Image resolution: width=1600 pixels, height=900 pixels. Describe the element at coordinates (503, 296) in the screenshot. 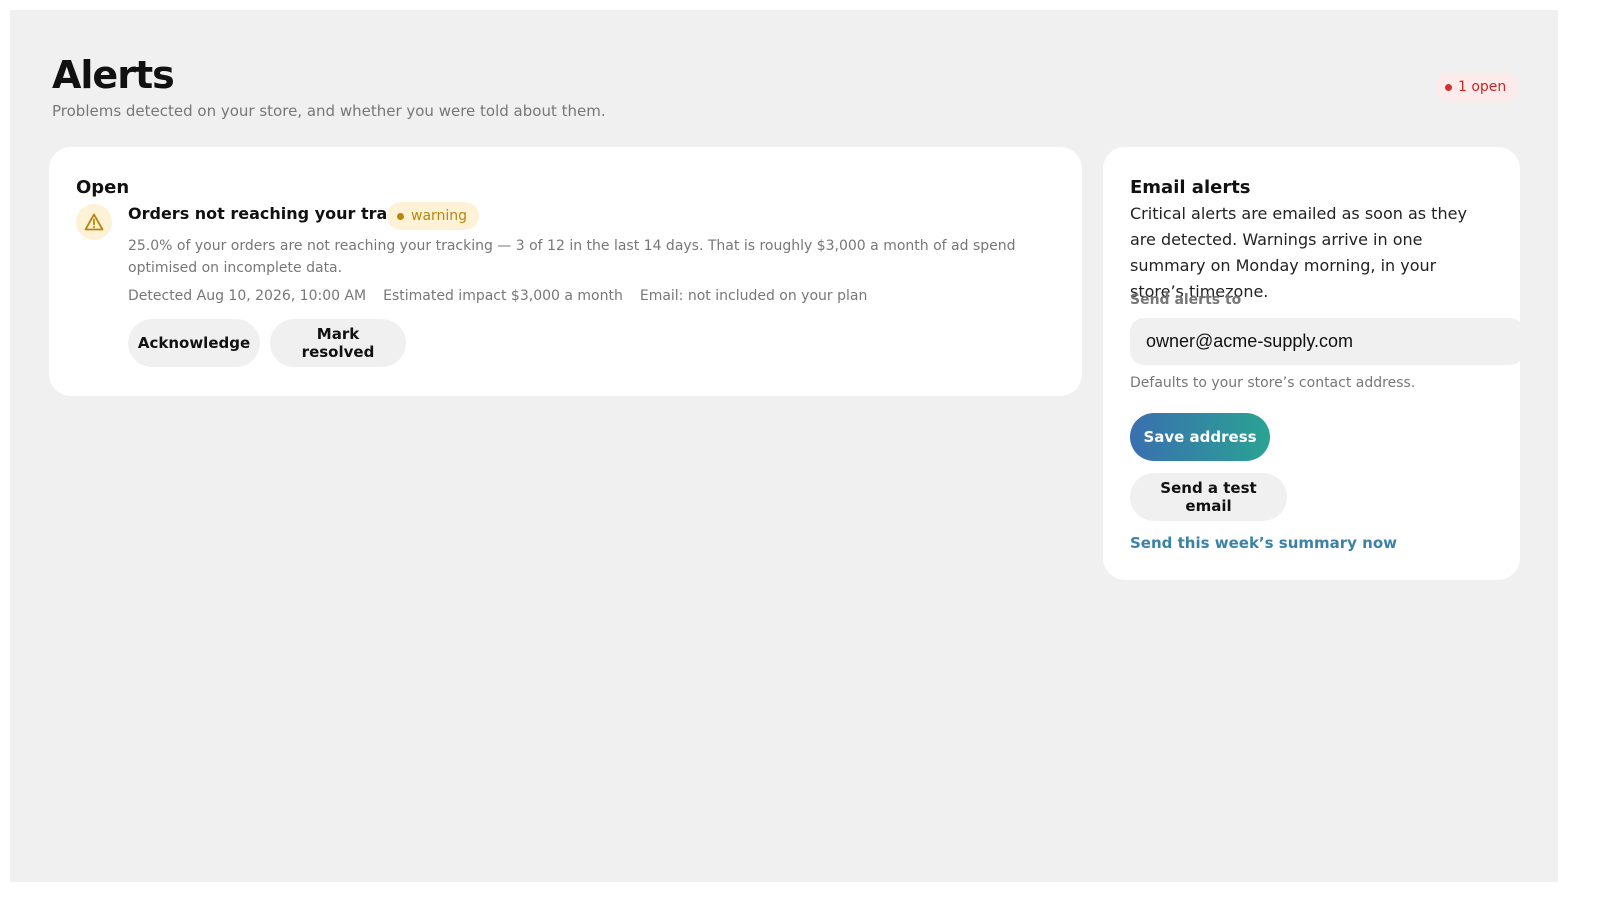

I see `alert-estimated-impact: Estimated impact $3,000 a month` at that location.